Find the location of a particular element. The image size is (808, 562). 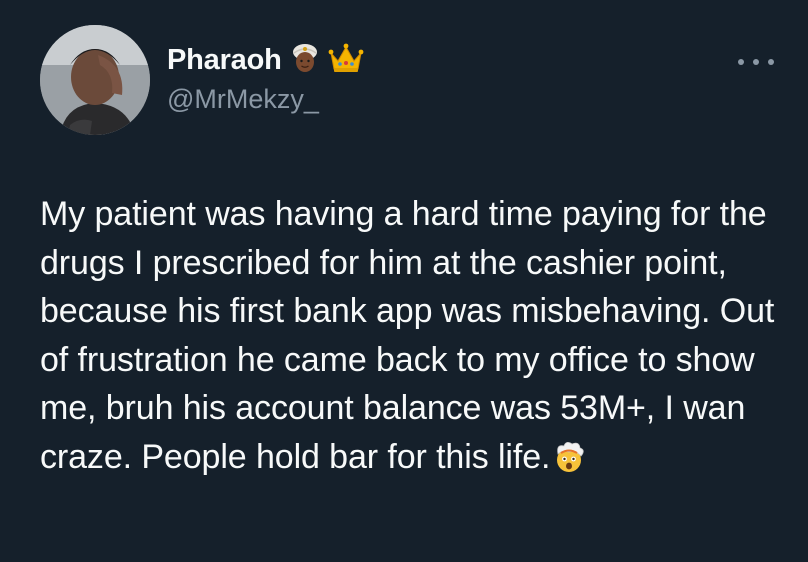

avatar-image is located at coordinates (95, 80).